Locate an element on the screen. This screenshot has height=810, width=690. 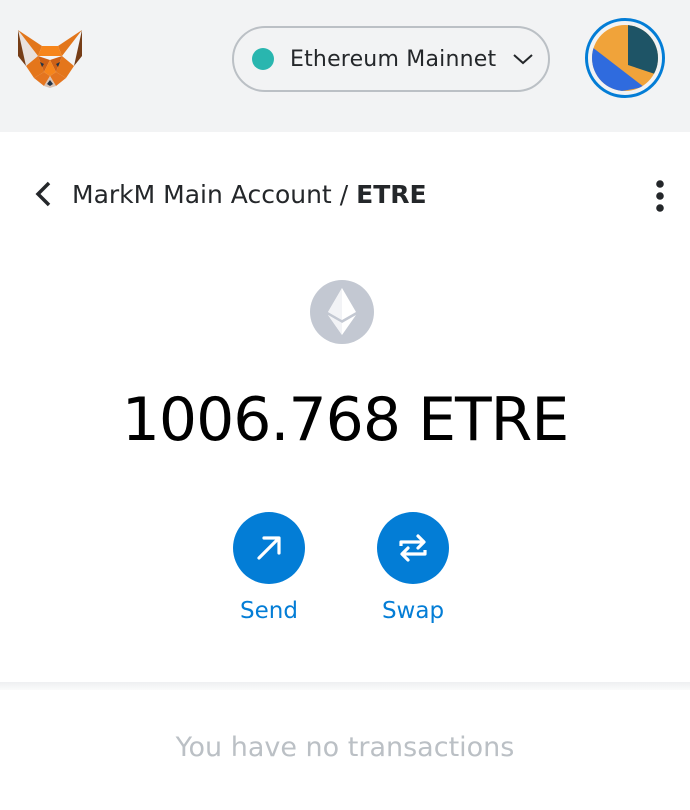
breadcrumb-token: ETRE is located at coordinates (391, 194).